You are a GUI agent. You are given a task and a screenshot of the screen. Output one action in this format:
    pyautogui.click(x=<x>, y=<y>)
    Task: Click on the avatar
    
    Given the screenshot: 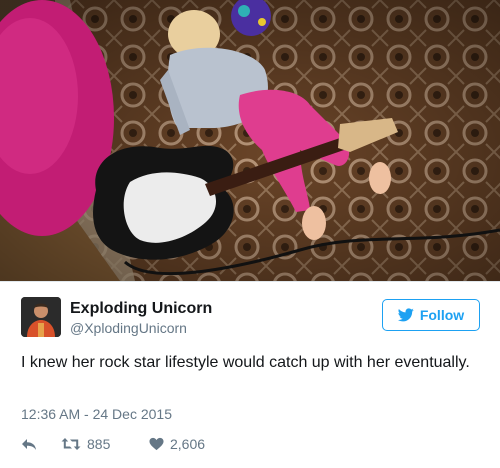 What is the action you would take?
    pyautogui.click(x=41, y=317)
    